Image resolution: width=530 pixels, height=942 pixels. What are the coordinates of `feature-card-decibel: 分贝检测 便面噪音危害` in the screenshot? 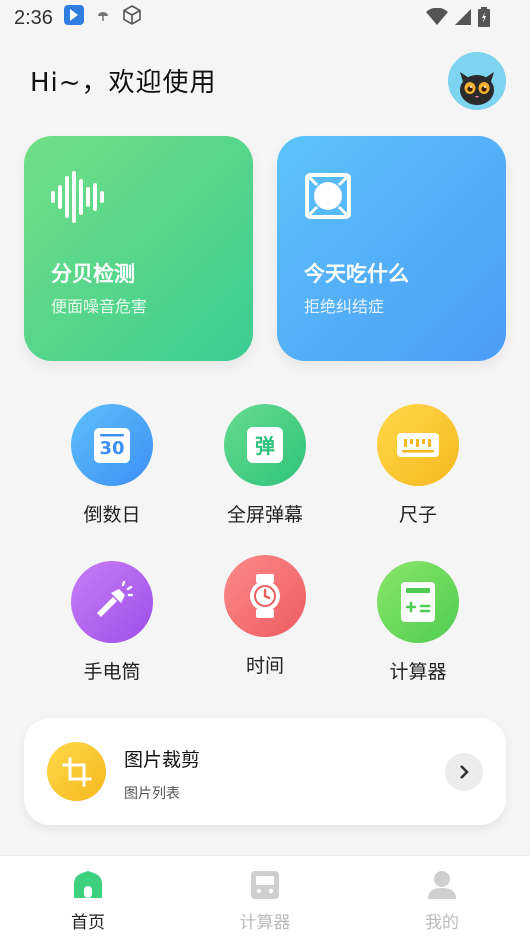 It's located at (138, 248).